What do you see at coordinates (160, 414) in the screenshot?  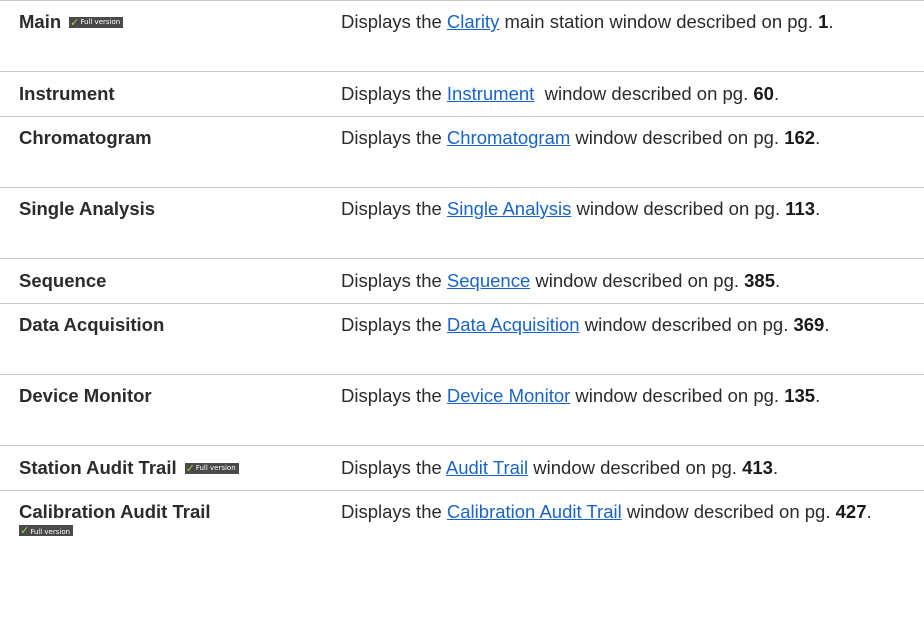 I see `window-name-cell: Device Monitor` at bounding box center [160, 414].